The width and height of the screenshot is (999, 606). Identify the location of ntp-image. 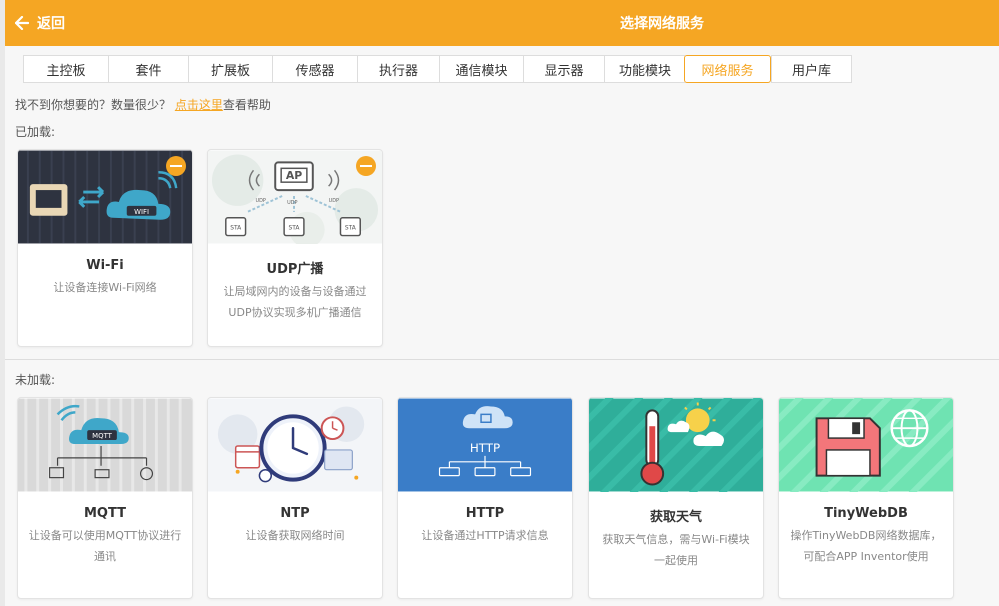
(295, 445).